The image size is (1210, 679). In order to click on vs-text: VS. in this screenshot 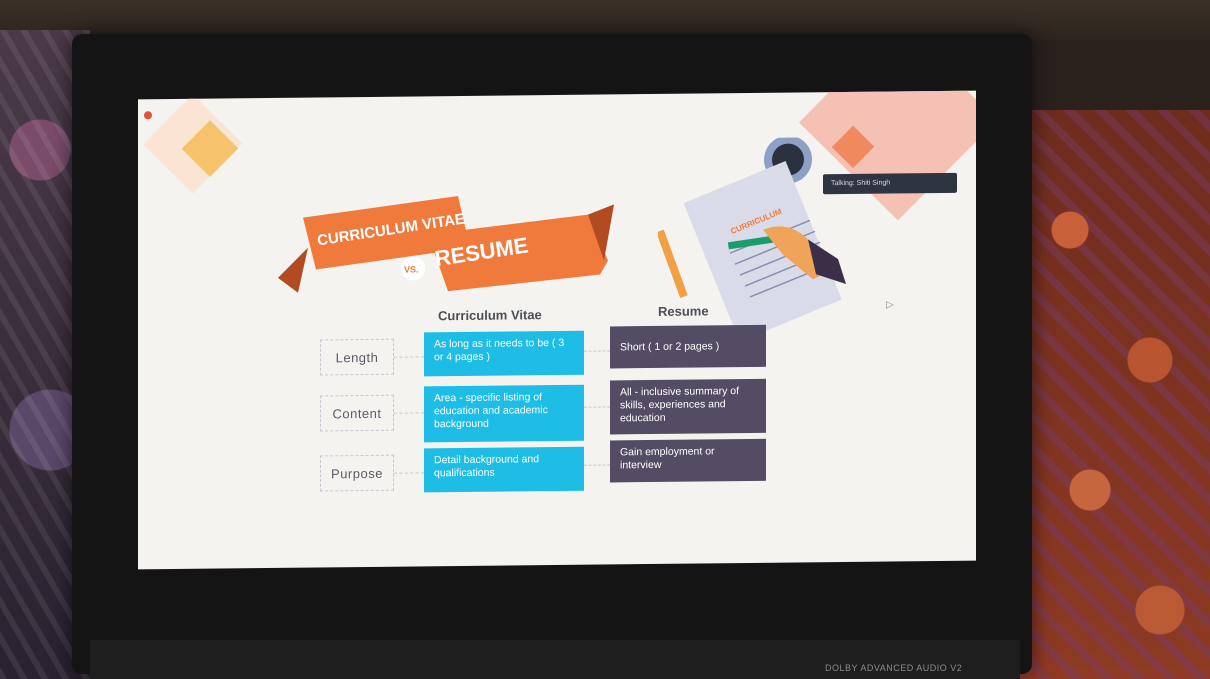, I will do `click(411, 269)`.